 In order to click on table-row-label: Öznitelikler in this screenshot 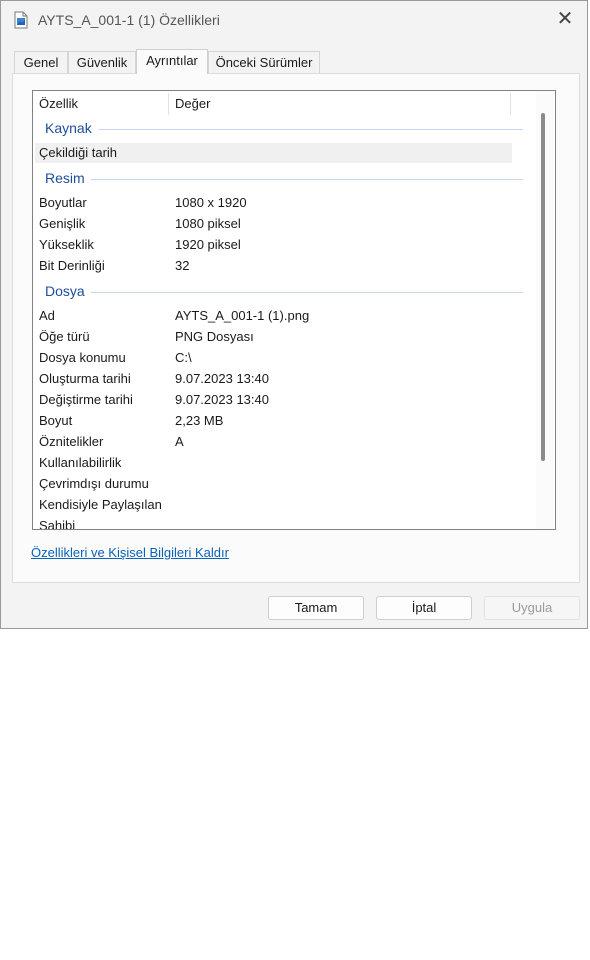, I will do `click(71, 441)`.